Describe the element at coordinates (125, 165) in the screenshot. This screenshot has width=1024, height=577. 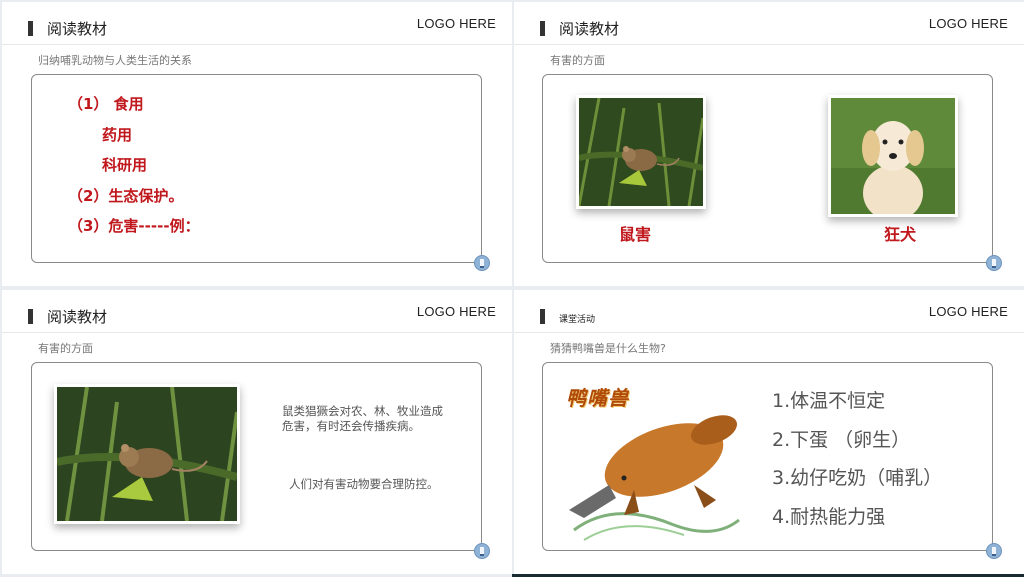
I see `list-item: 科研用` at that location.